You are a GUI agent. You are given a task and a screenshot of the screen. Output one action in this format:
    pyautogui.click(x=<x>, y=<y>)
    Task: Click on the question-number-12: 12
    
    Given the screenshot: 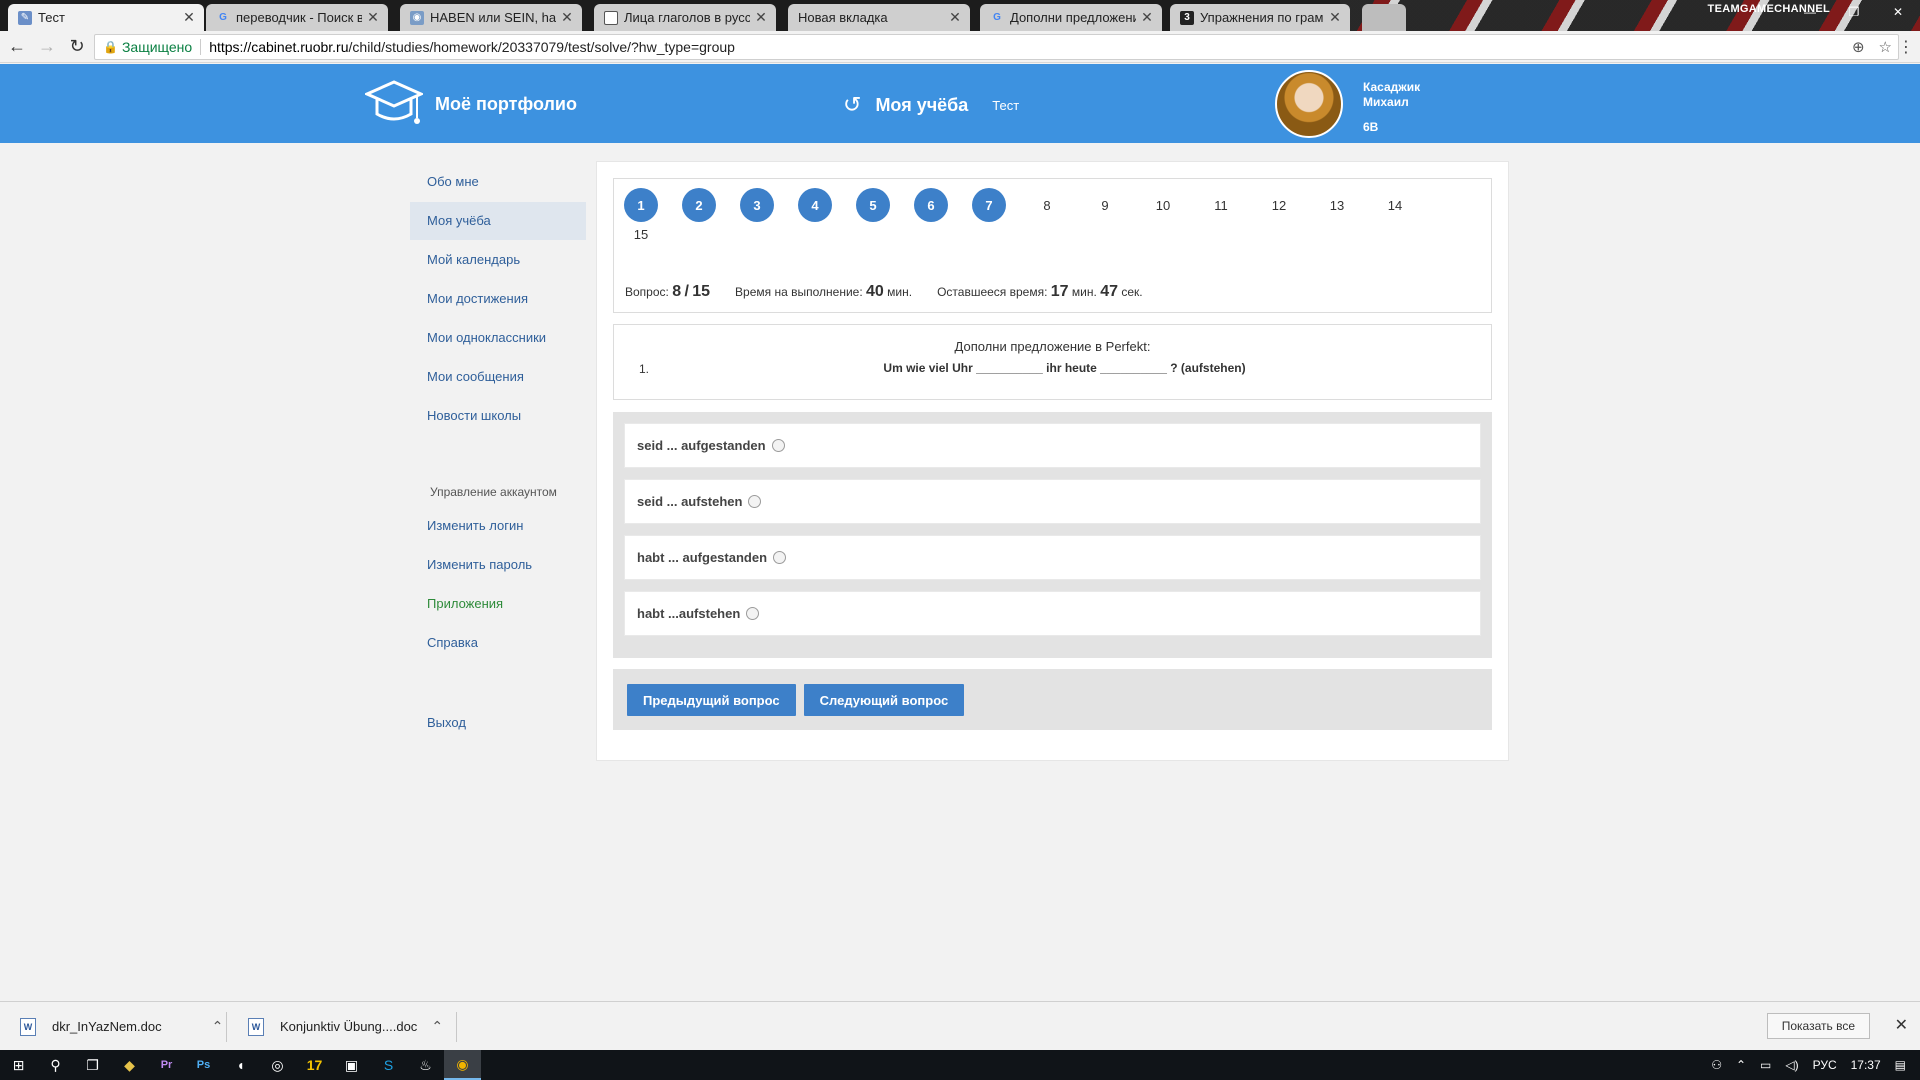 What is the action you would take?
    pyautogui.click(x=1279, y=205)
    